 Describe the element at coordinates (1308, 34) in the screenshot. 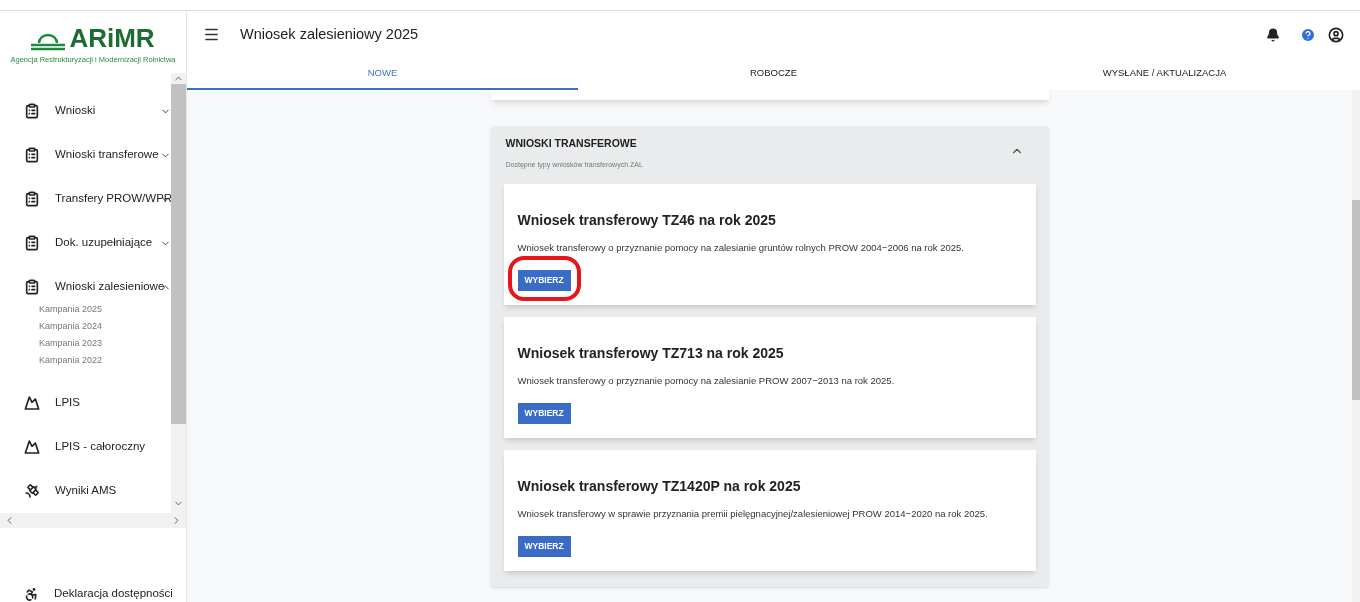

I see `help-icon` at that location.